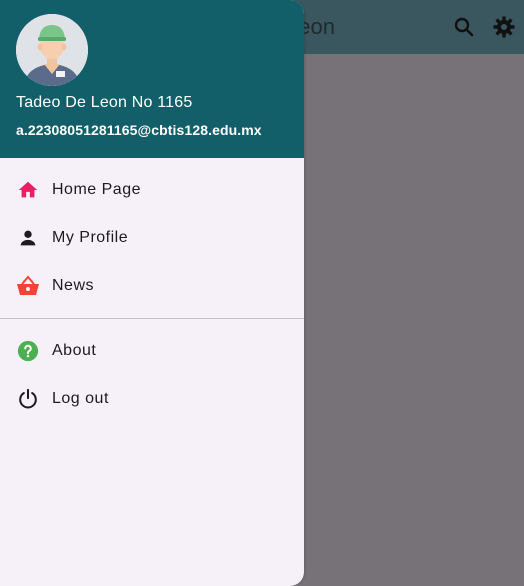  I want to click on power-icon, so click(28, 399).